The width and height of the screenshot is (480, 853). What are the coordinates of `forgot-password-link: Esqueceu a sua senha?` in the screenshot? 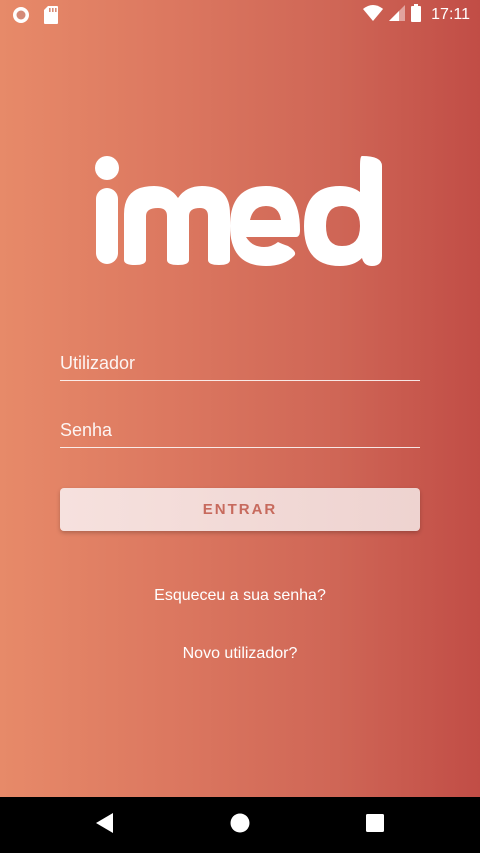 It's located at (240, 596).